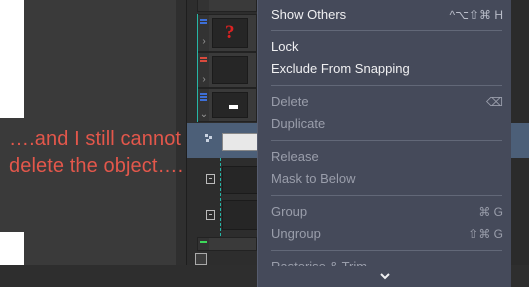 The height and width of the screenshot is (287, 529). I want to click on layer-thumbnail-glyph: ?, so click(230, 32).